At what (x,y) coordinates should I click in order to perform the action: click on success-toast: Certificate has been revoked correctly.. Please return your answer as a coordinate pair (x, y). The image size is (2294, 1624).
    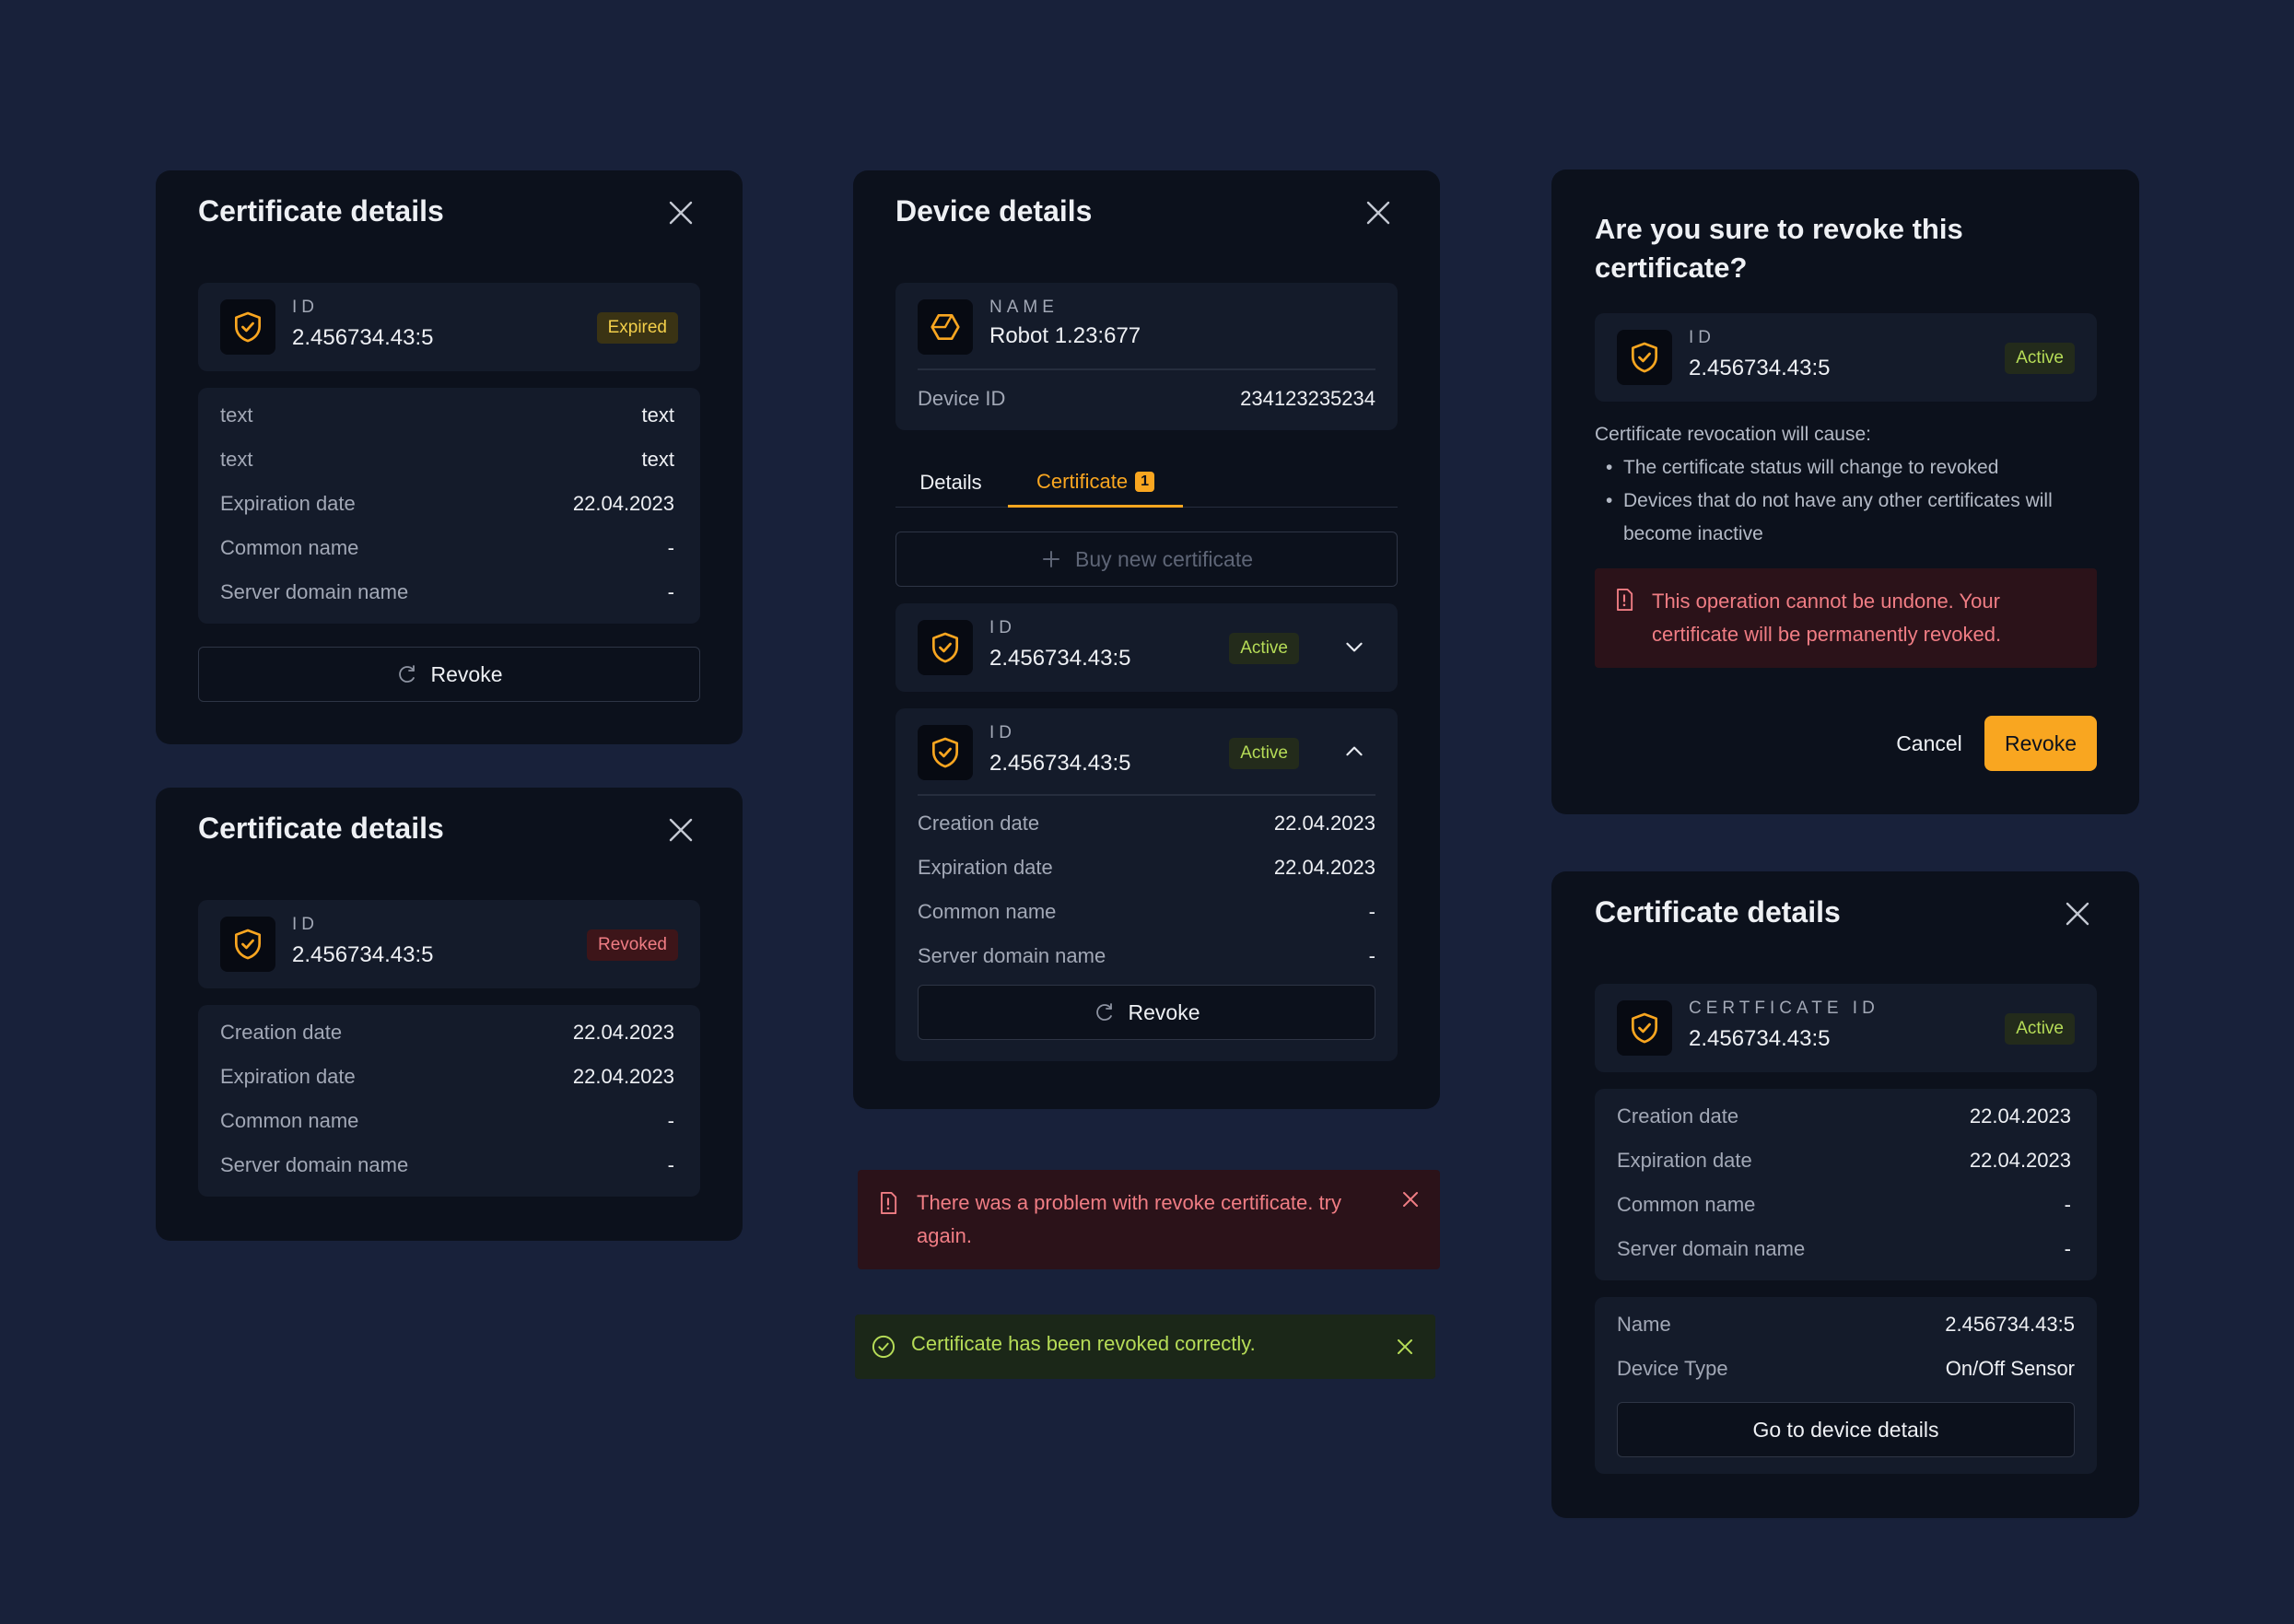
    Looking at the image, I should click on (1145, 1347).